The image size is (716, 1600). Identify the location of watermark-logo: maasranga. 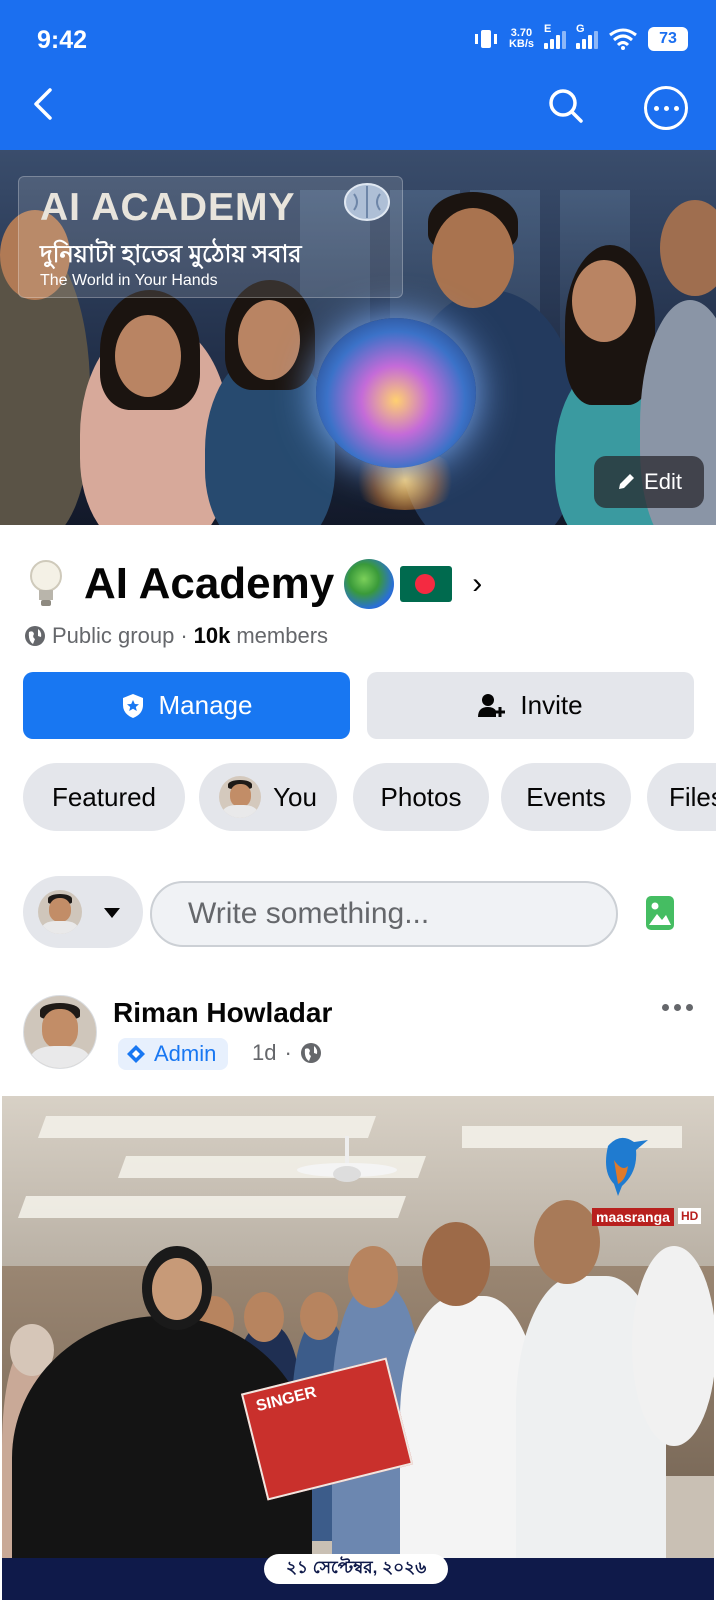
(633, 1217).